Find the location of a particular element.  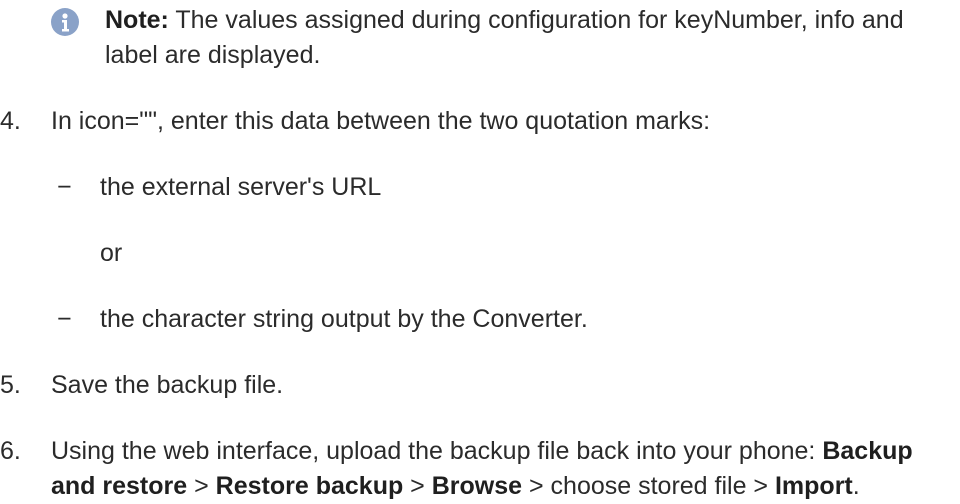

step-6-number: 6. is located at coordinates (10, 451).